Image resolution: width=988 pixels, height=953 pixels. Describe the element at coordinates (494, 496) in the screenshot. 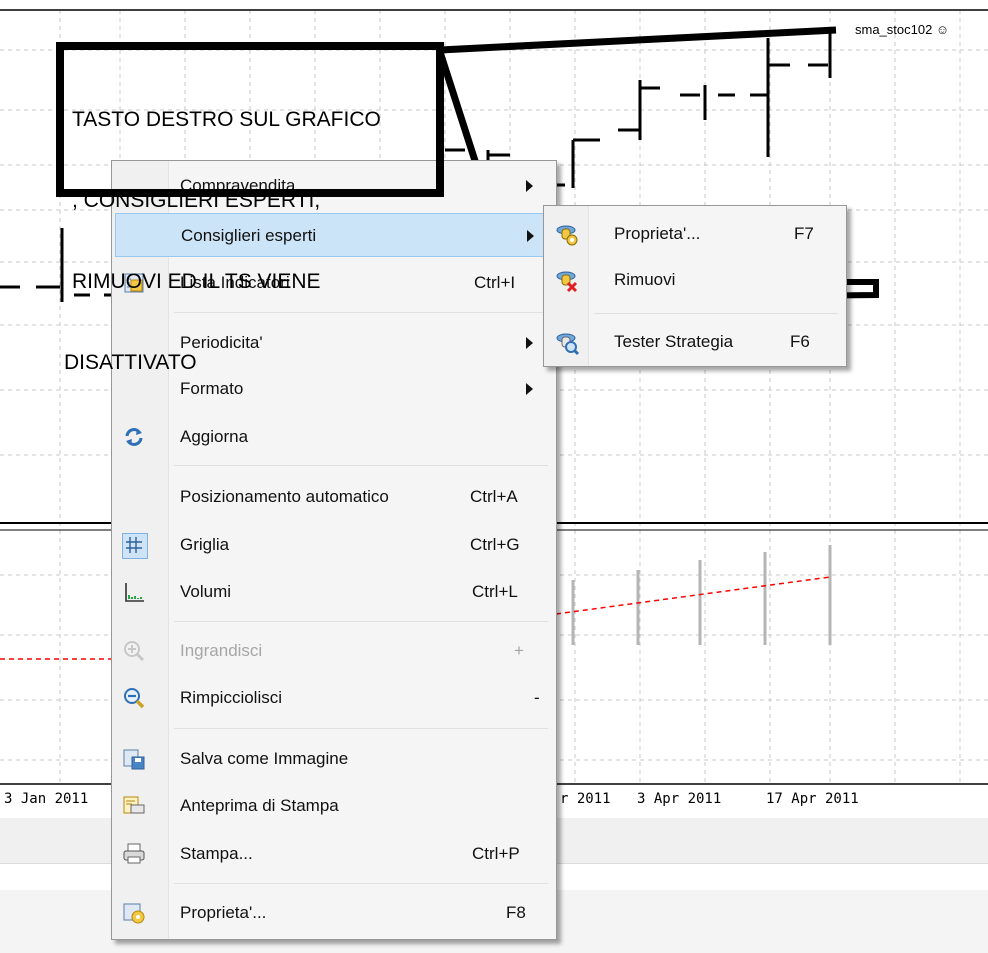

I see `menu-item-shortcut: Ctrl+A` at that location.